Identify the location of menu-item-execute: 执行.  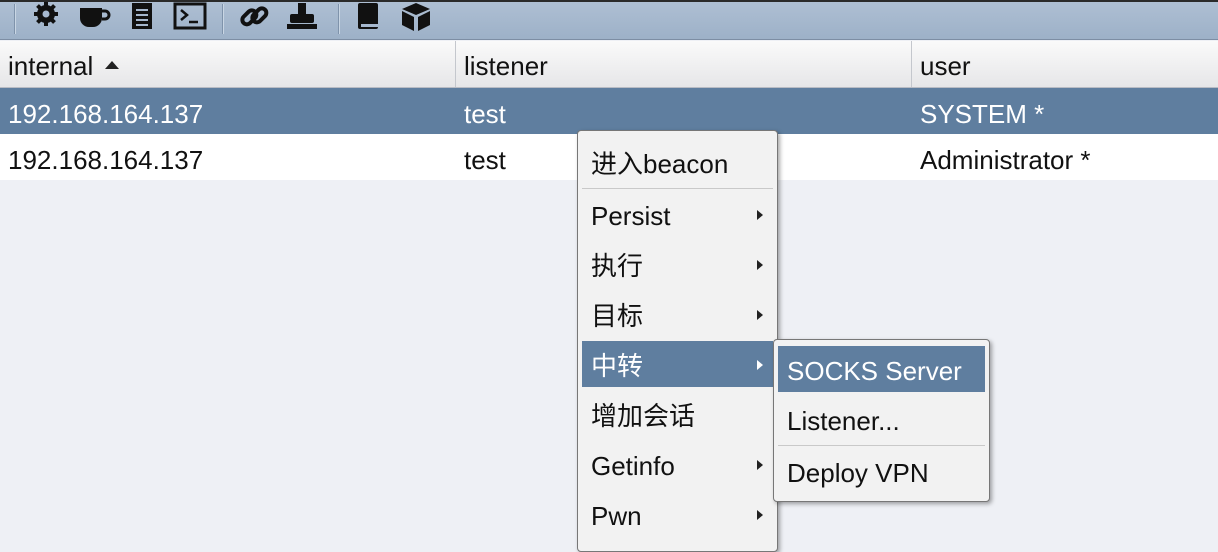
(677, 264).